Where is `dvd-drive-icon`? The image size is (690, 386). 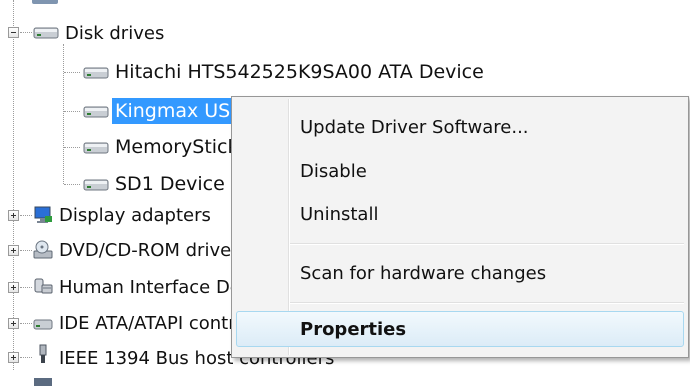 dvd-drive-icon is located at coordinates (43, 249).